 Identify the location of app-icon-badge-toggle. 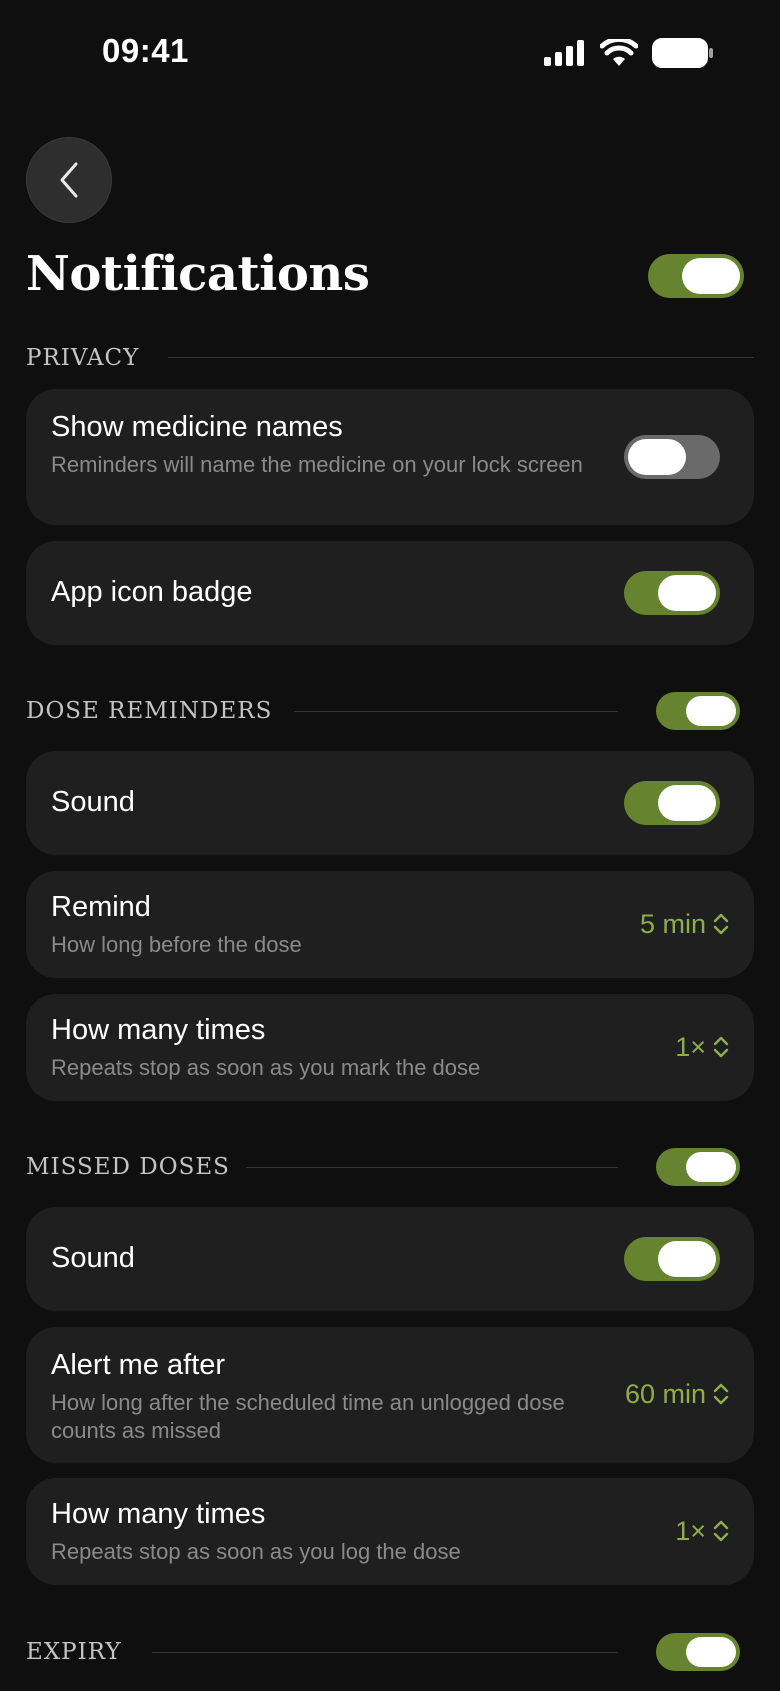
(672, 593).